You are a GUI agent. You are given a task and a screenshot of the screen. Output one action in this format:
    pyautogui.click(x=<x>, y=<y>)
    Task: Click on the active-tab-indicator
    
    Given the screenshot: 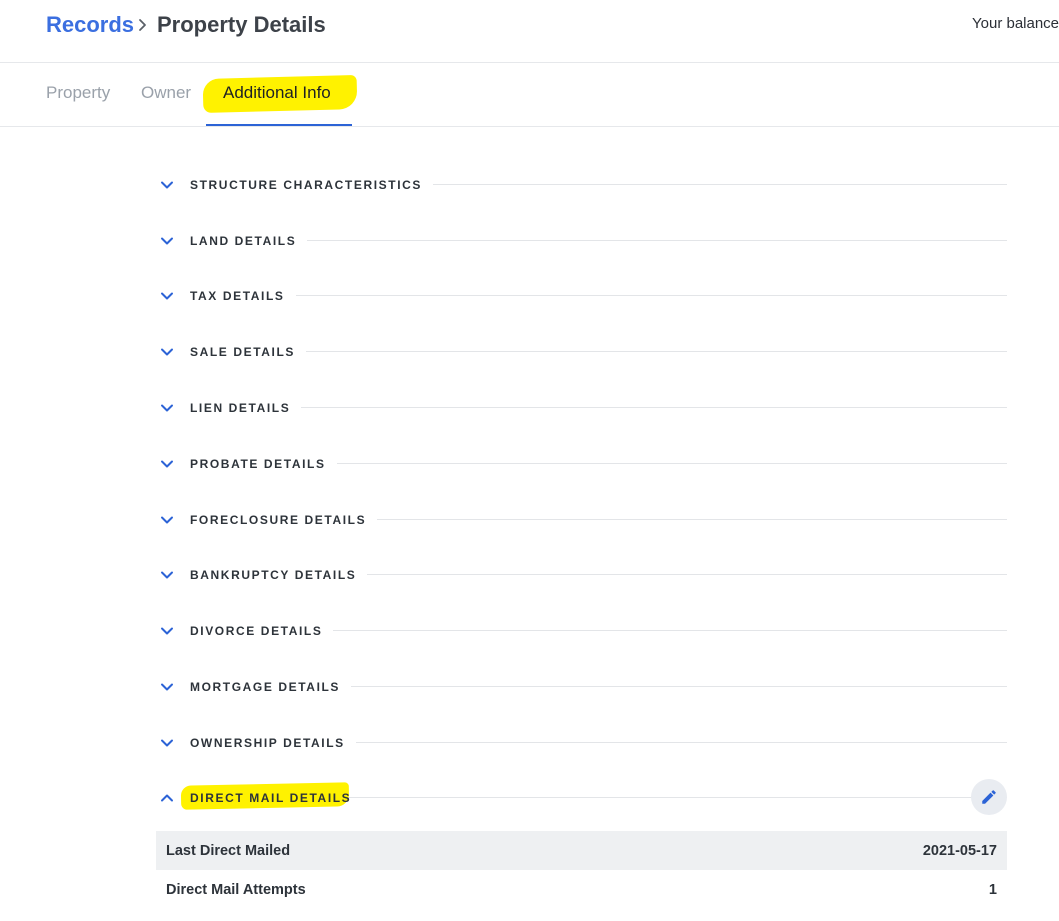 What is the action you would take?
    pyautogui.click(x=279, y=125)
    